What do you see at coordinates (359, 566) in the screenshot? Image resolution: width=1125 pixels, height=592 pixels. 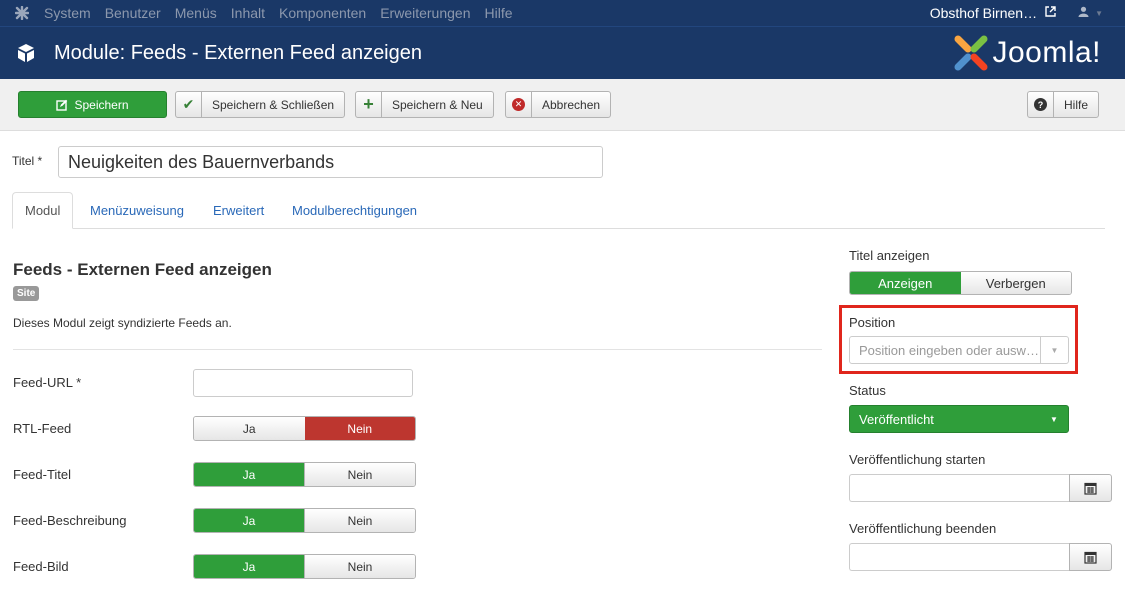 I see `feed-image-no: Nein` at bounding box center [359, 566].